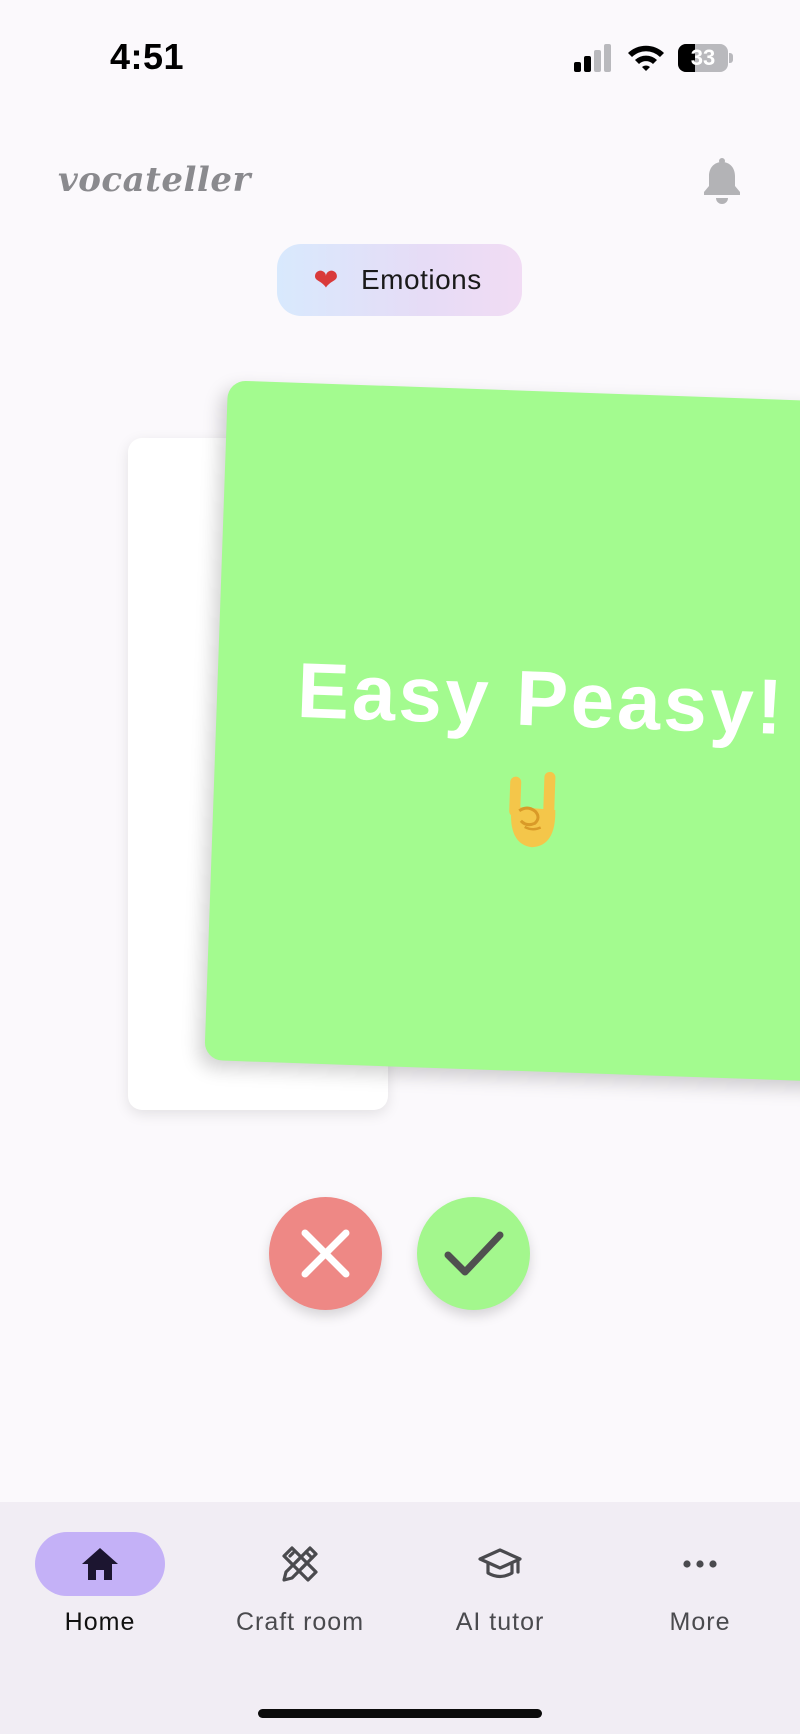 This screenshot has width=800, height=1734. What do you see at coordinates (700, 1592) in the screenshot?
I see `nav-more: More` at bounding box center [700, 1592].